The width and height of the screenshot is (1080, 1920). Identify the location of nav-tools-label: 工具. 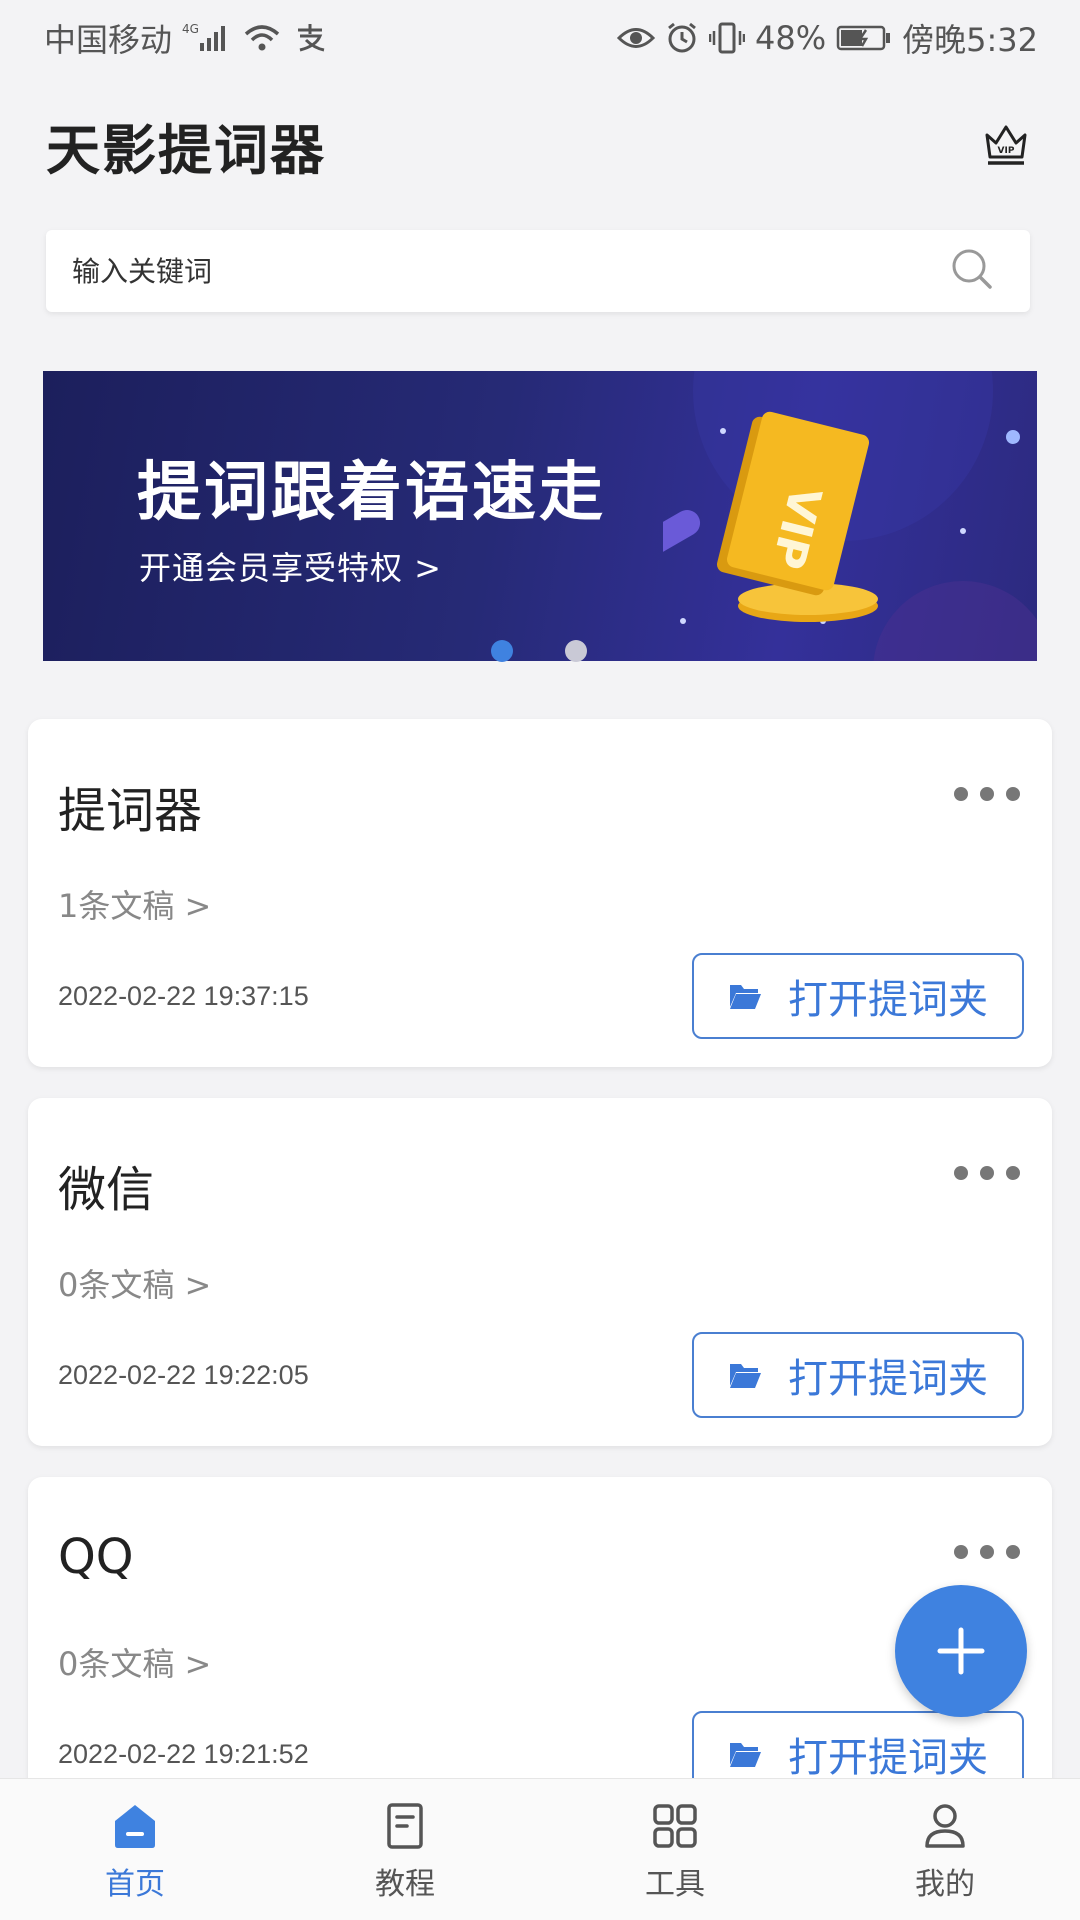
(675, 1884).